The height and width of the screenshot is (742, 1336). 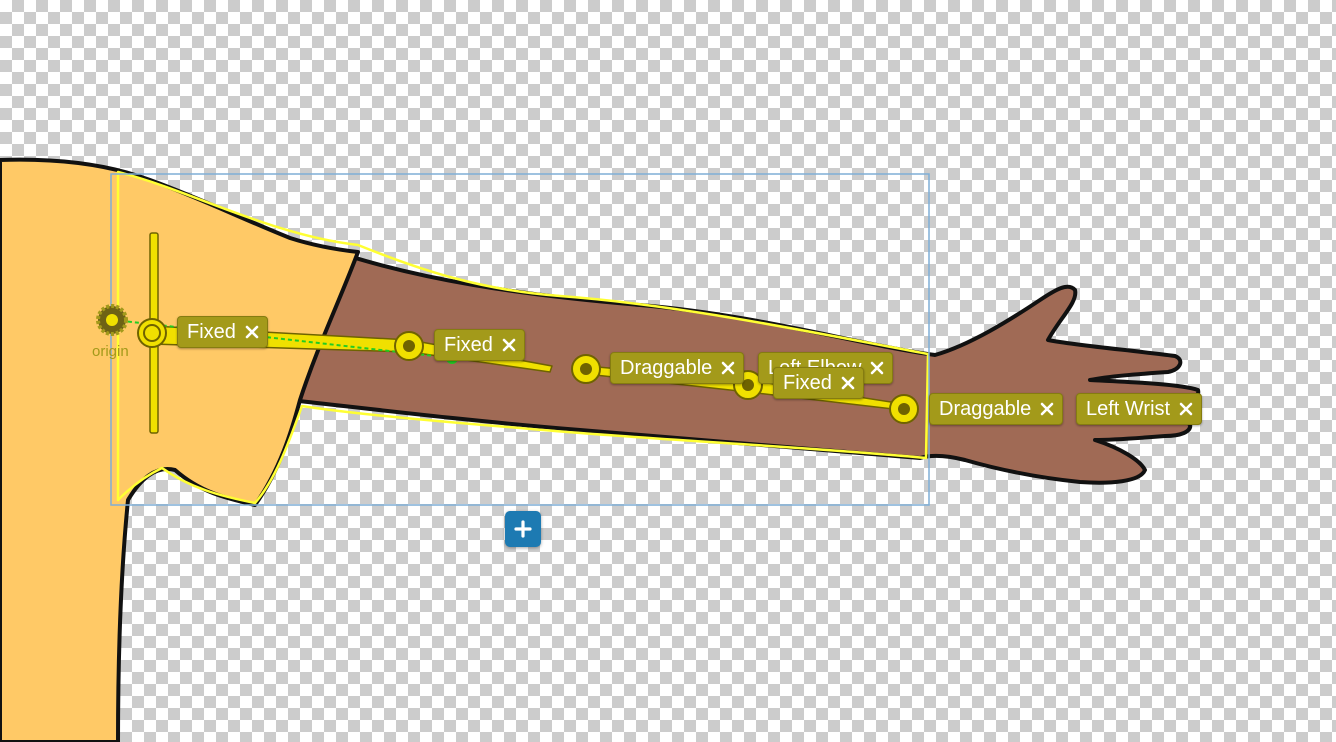 What do you see at coordinates (112, 320) in the screenshot?
I see `origin-icon` at bounding box center [112, 320].